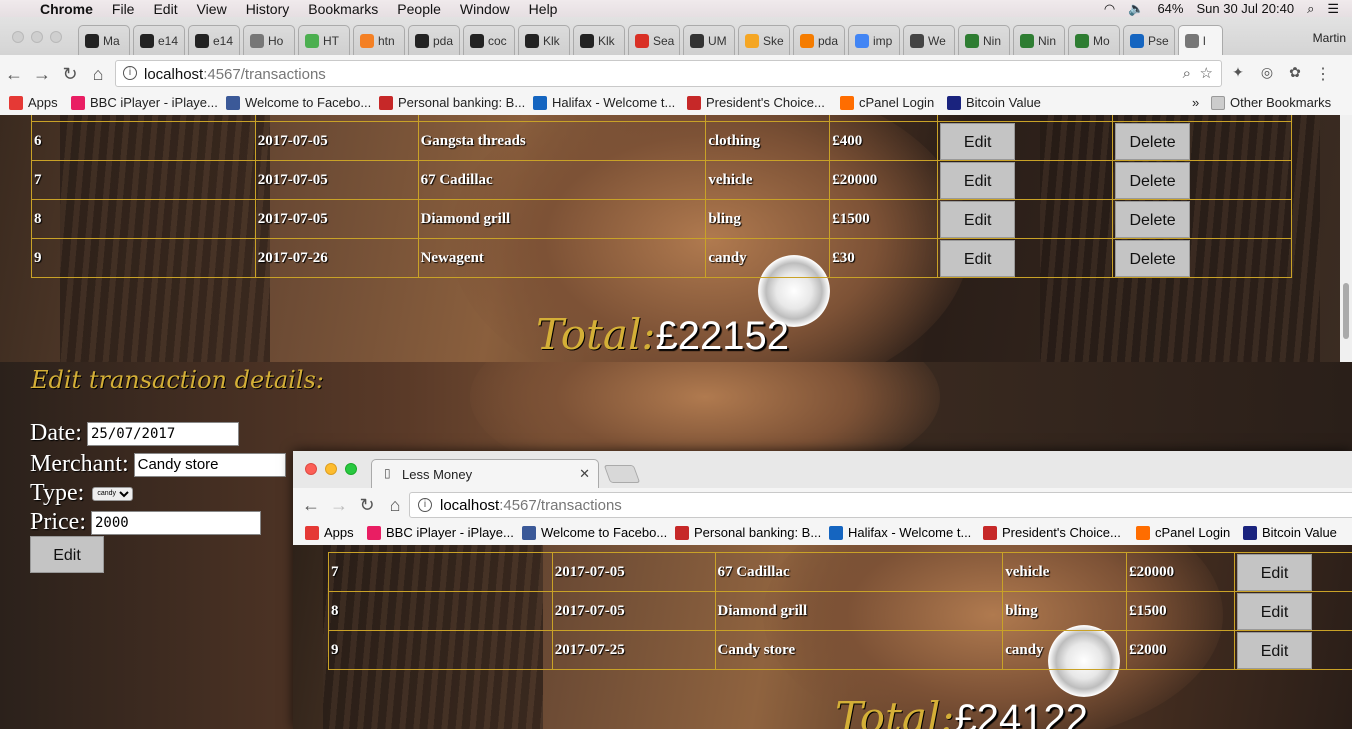  What do you see at coordinates (1333, 9) in the screenshot?
I see `menu-list-icon: ☰` at bounding box center [1333, 9].